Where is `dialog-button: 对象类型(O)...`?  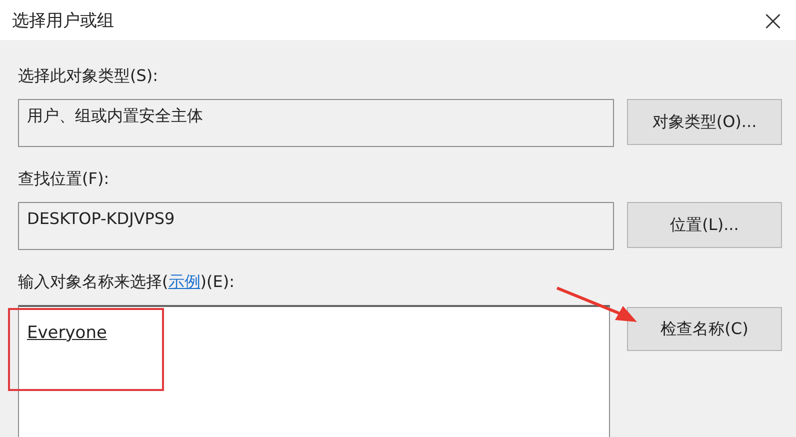
dialog-button: 对象类型(O)... is located at coordinates (704, 122).